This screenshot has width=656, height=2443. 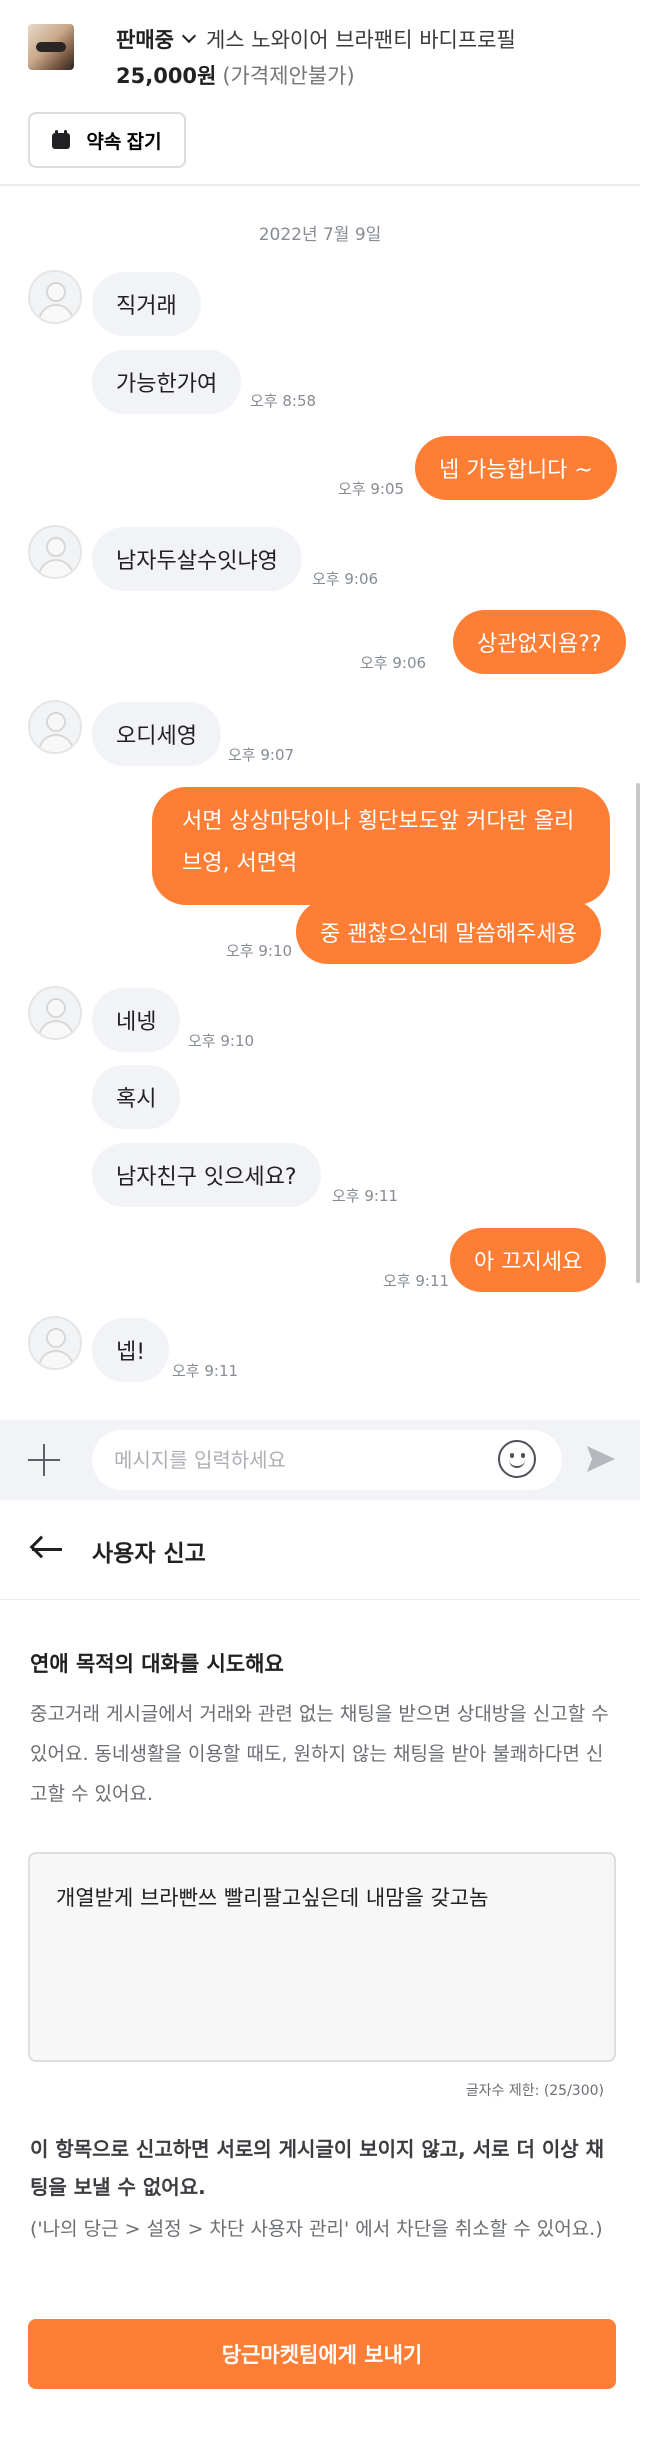 I want to click on report-reason-title: 연애 목적의 대화를 시도해요, so click(x=157, y=1664).